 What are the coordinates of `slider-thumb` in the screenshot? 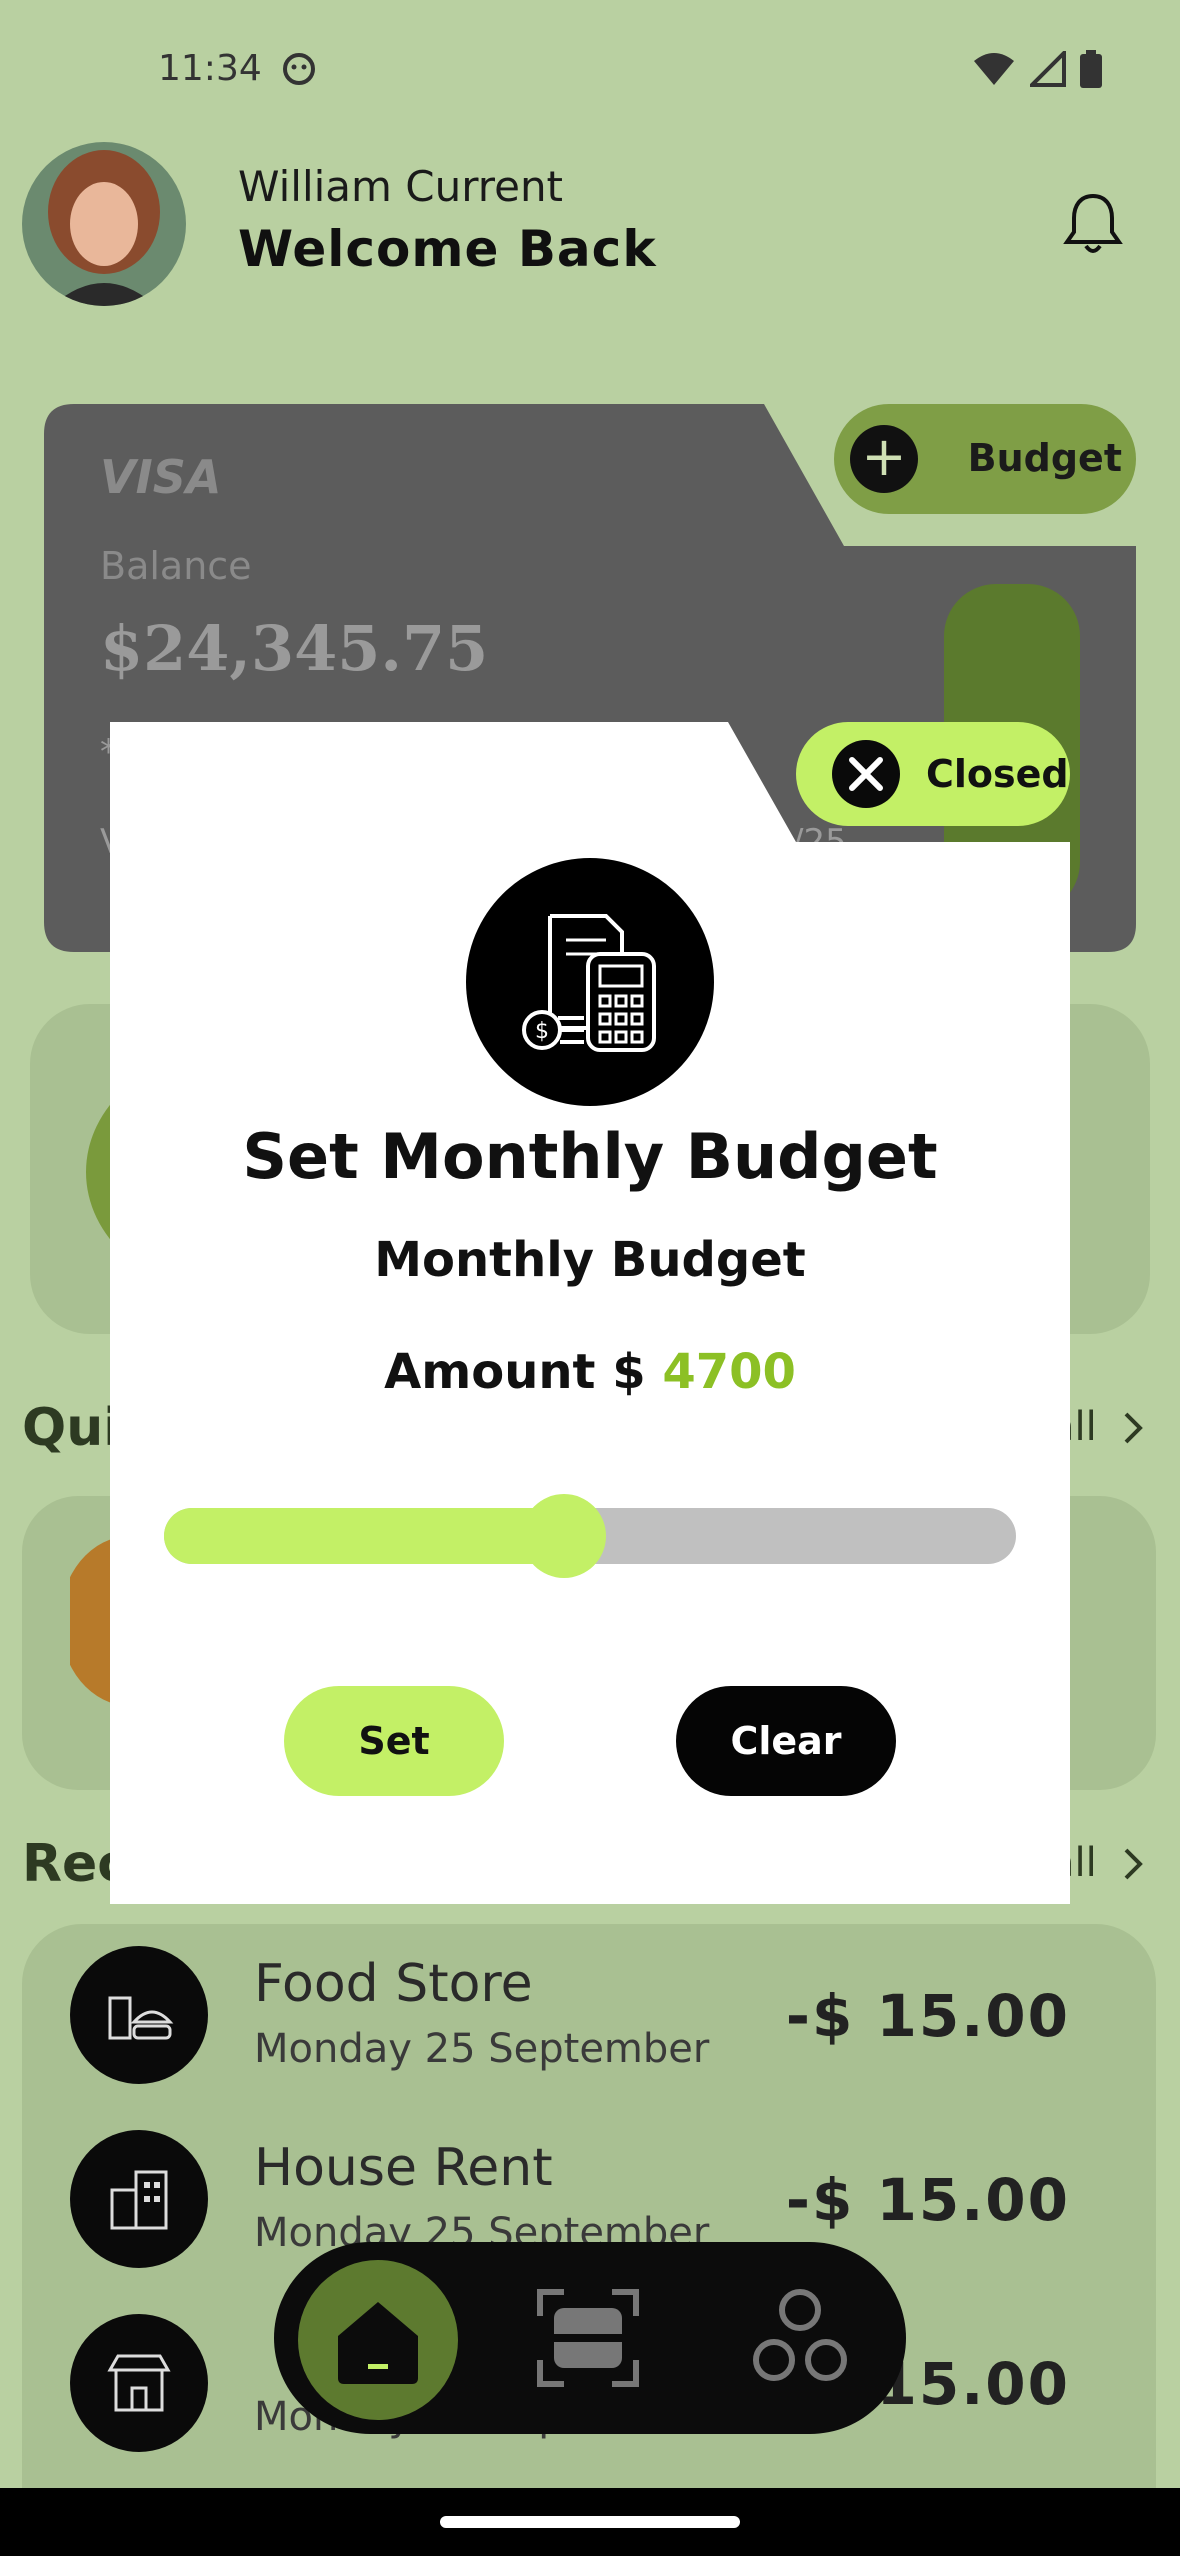 It's located at (564, 1536).